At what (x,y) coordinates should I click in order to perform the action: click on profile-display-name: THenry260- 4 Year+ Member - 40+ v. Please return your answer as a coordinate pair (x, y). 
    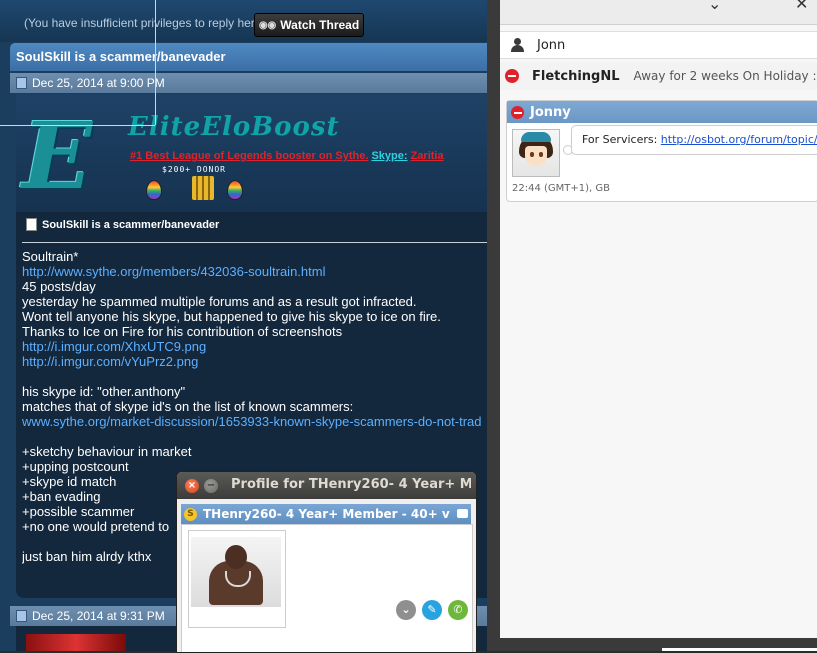
    Looking at the image, I should click on (326, 514).